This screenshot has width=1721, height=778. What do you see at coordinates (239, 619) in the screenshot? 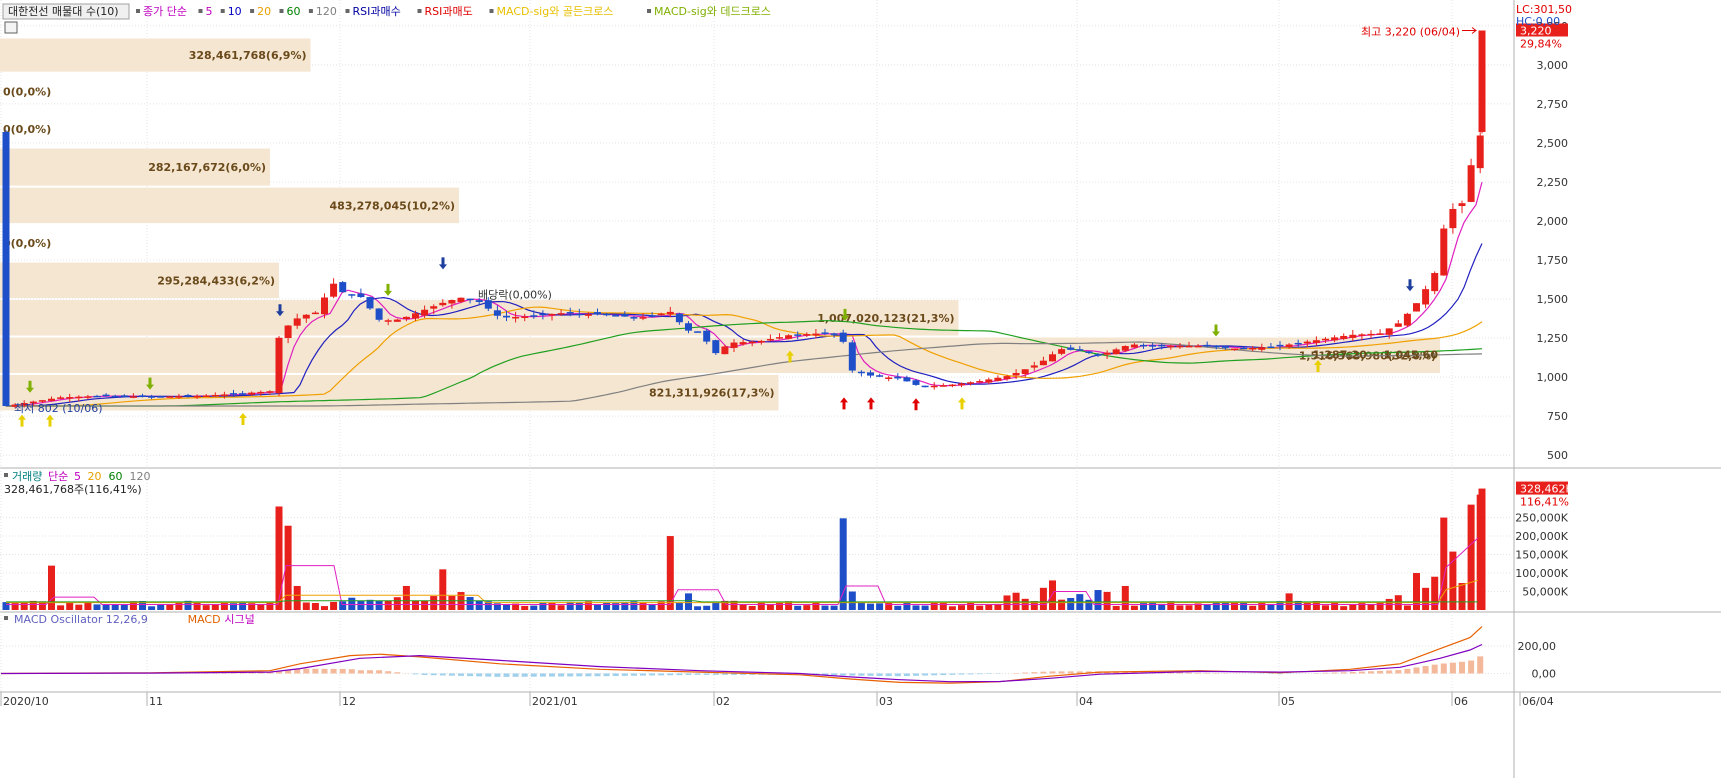
I see `macd-legend-item: 시그널` at bounding box center [239, 619].